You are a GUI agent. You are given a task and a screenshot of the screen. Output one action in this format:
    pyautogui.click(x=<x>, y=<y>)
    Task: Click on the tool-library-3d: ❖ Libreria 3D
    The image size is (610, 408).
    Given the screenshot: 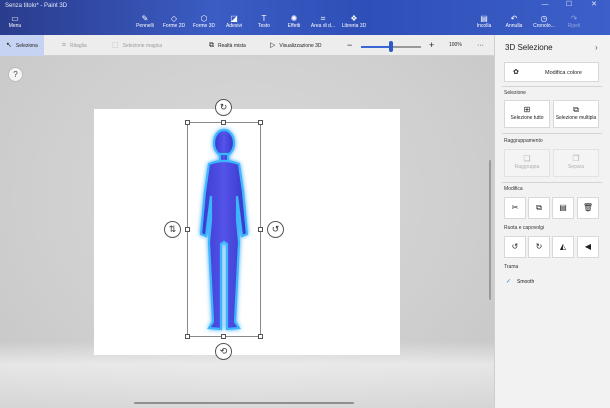 What is the action you would take?
    pyautogui.click(x=354, y=21)
    